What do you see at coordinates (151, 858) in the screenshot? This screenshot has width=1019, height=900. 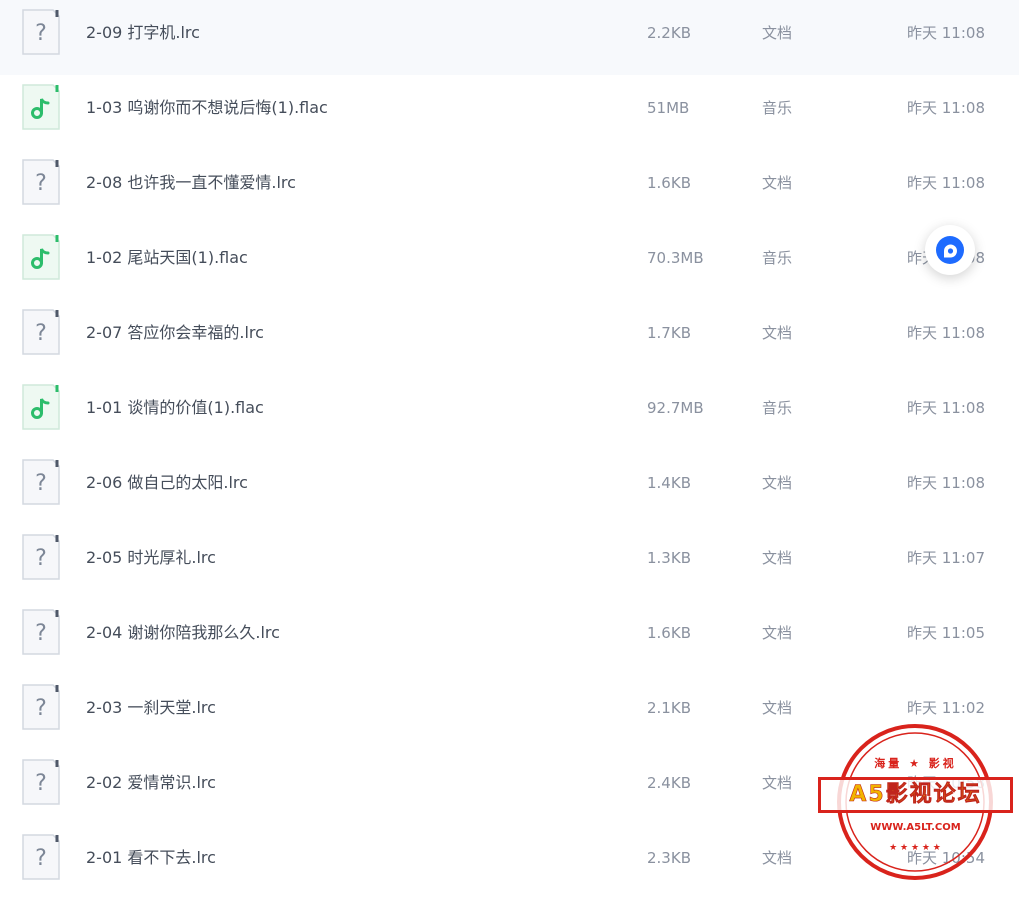 I see `file-name: 2-01 看不下去.lrc` at bounding box center [151, 858].